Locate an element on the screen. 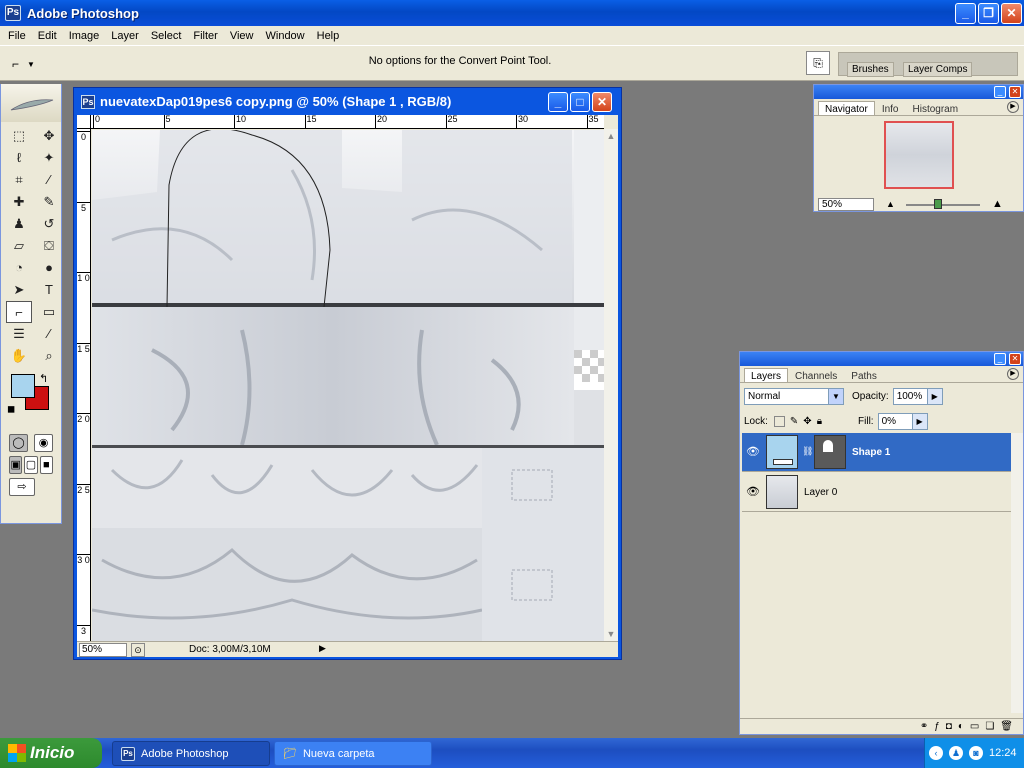 Image resolution: width=1024 pixels, height=768 pixels. tab-channels: Channels is located at coordinates (816, 375).